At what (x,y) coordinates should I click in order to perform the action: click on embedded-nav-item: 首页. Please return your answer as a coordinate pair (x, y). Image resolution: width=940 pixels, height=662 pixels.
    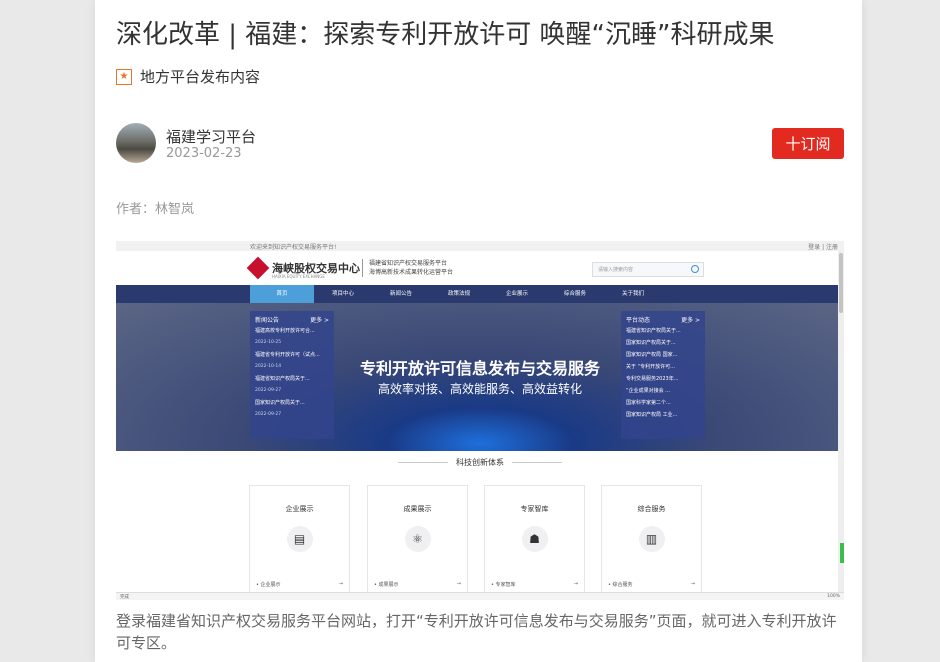
    Looking at the image, I should click on (282, 294).